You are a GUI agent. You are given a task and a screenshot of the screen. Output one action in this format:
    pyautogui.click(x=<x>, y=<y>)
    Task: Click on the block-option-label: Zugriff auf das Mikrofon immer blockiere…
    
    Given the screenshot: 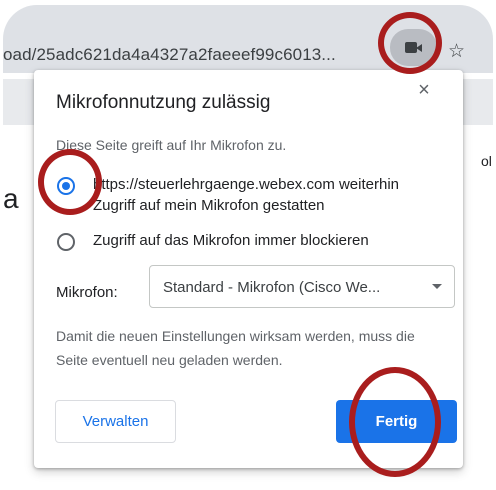 What is the action you would take?
    pyautogui.click(x=231, y=240)
    